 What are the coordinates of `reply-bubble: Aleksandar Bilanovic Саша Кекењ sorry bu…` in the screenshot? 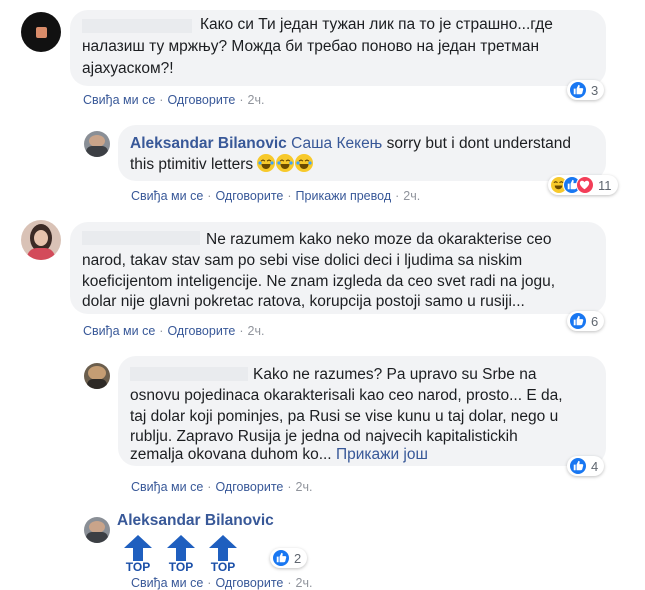 It's located at (362, 153).